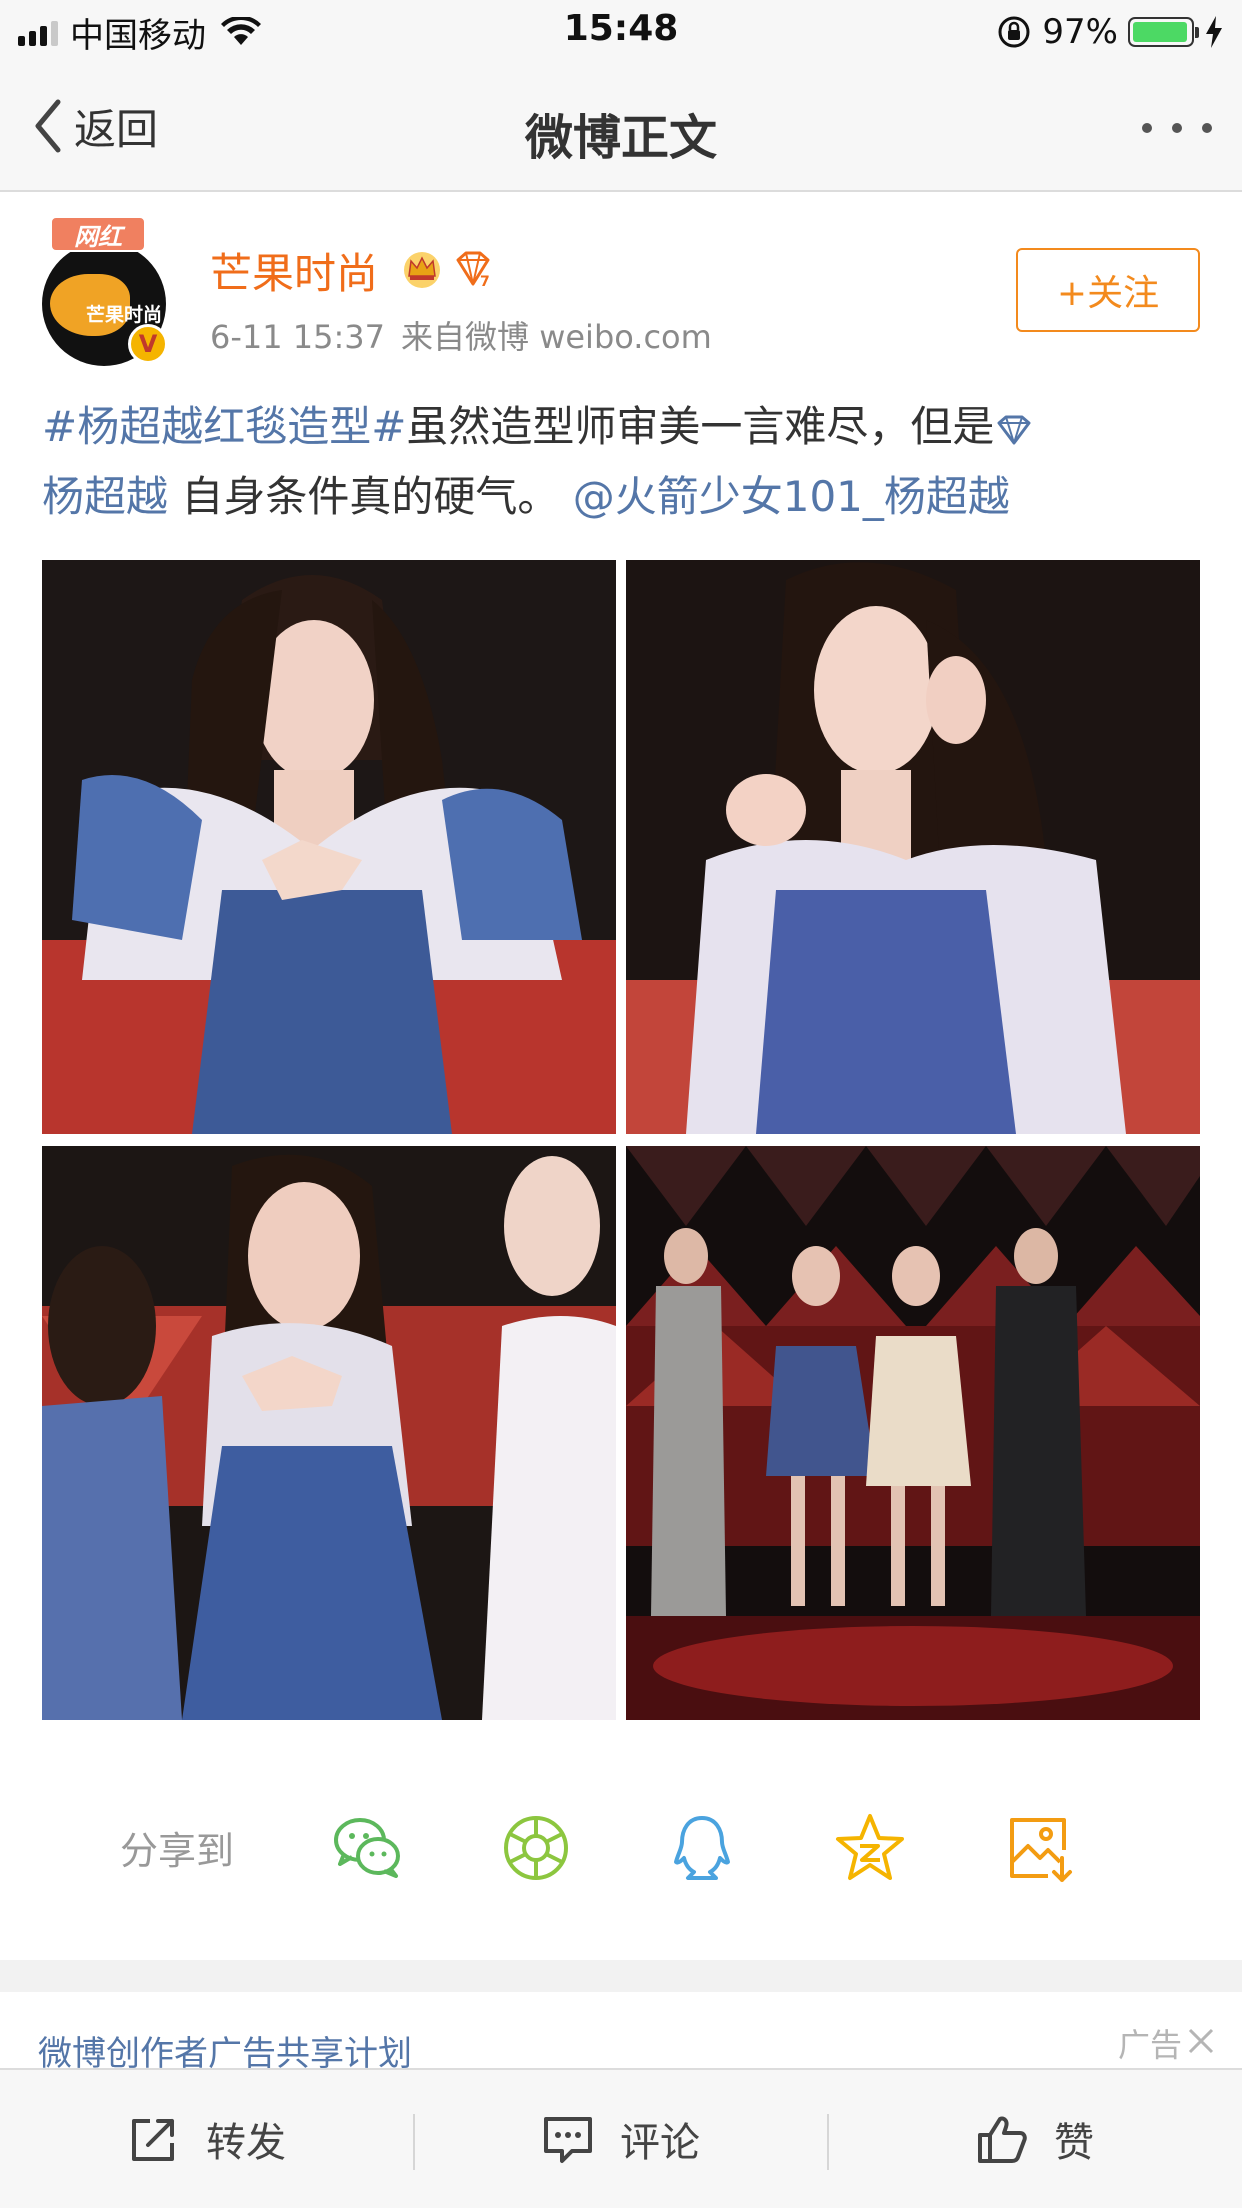 This screenshot has width=1242, height=2208. I want to click on save-image-icon, so click(1040, 1848).